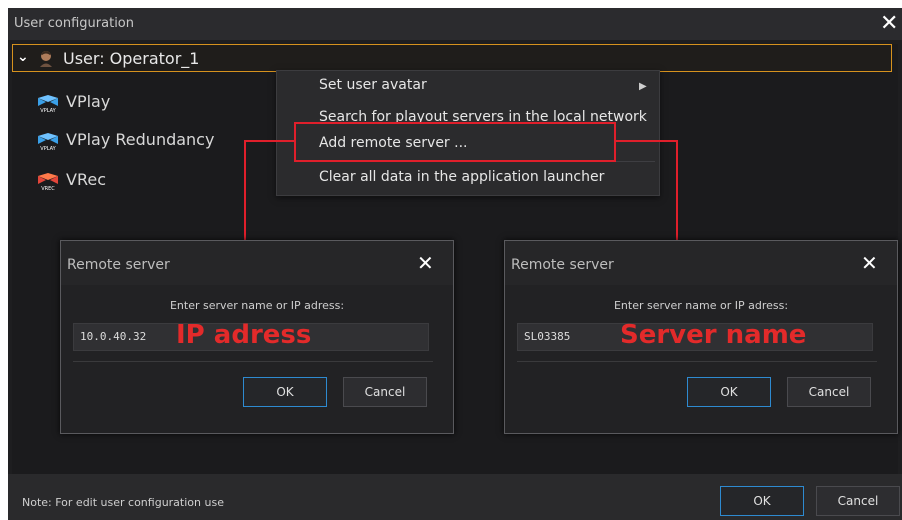  I want to click on footer-cancel-button: Cancel, so click(858, 501).